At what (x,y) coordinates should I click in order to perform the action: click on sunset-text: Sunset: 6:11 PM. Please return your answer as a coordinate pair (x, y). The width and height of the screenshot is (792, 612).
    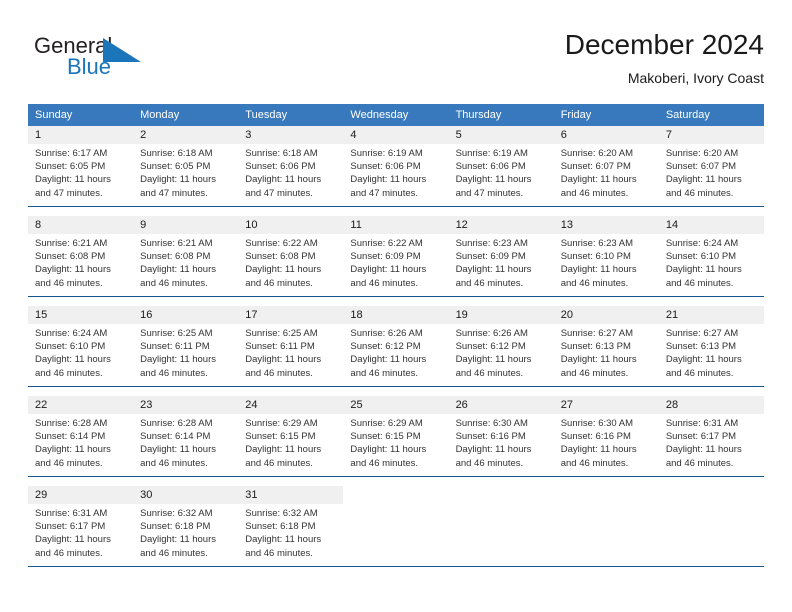
    Looking at the image, I should click on (280, 347).